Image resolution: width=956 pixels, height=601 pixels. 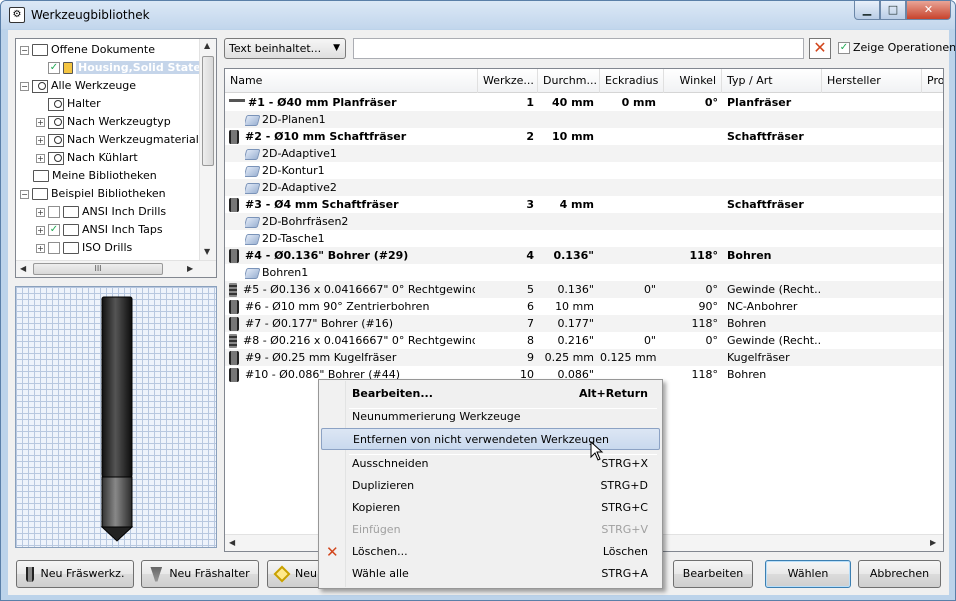 I want to click on tree-vscroll-thumb, so click(x=208, y=111).